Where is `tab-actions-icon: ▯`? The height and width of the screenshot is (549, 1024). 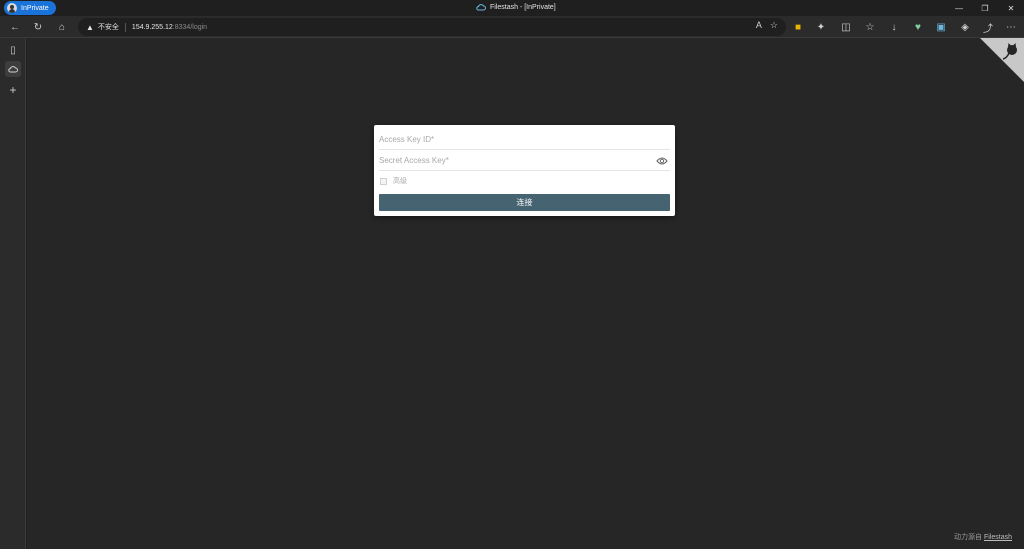 tab-actions-icon: ▯ is located at coordinates (13, 50).